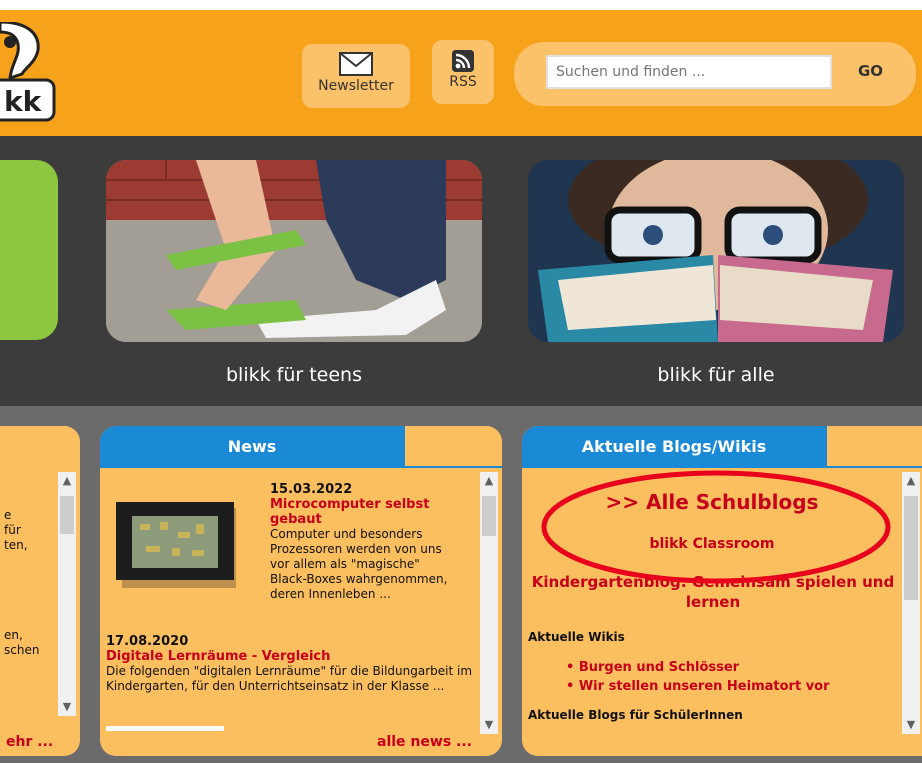  What do you see at coordinates (294, 251) in the screenshot?
I see `teaser-image-teens` at bounding box center [294, 251].